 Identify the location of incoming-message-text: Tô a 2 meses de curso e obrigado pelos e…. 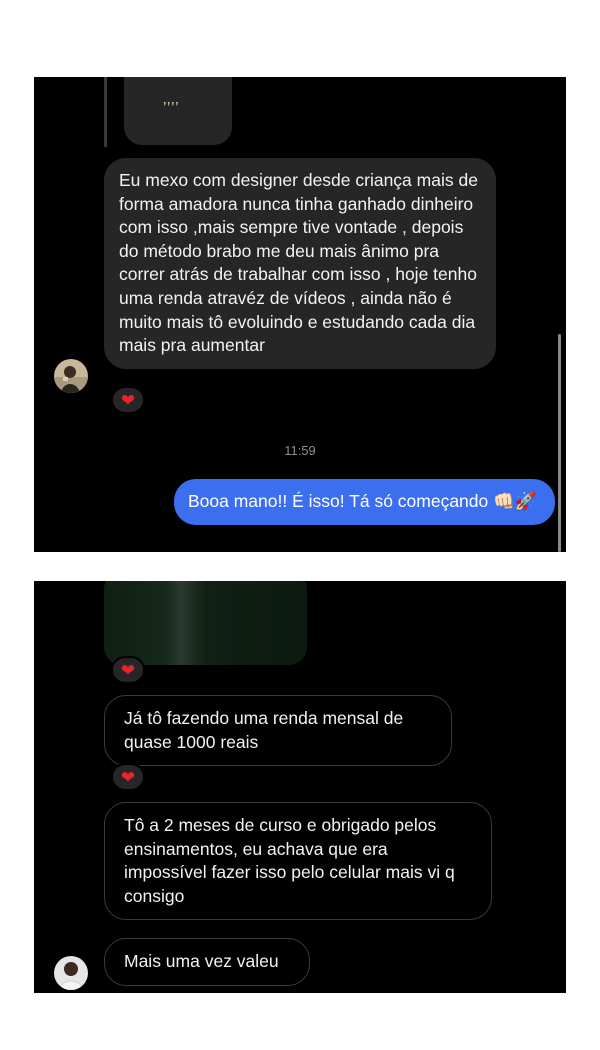
(289, 860).